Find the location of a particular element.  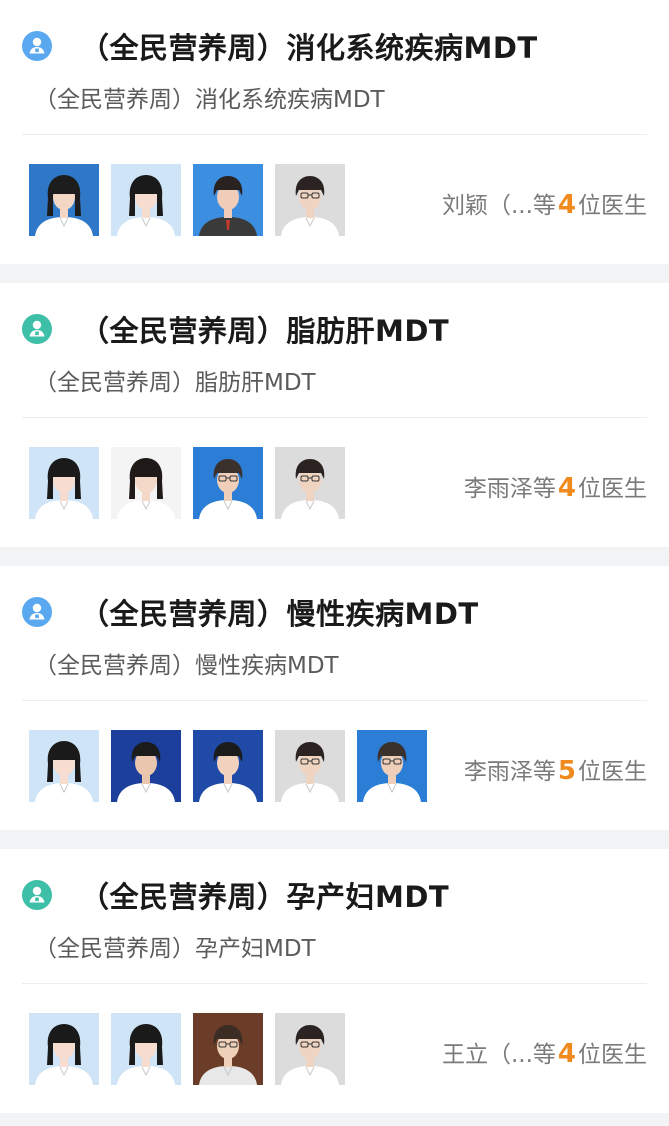

card-title: （全民营养周）脂肪肝MDT is located at coordinates (265, 331).